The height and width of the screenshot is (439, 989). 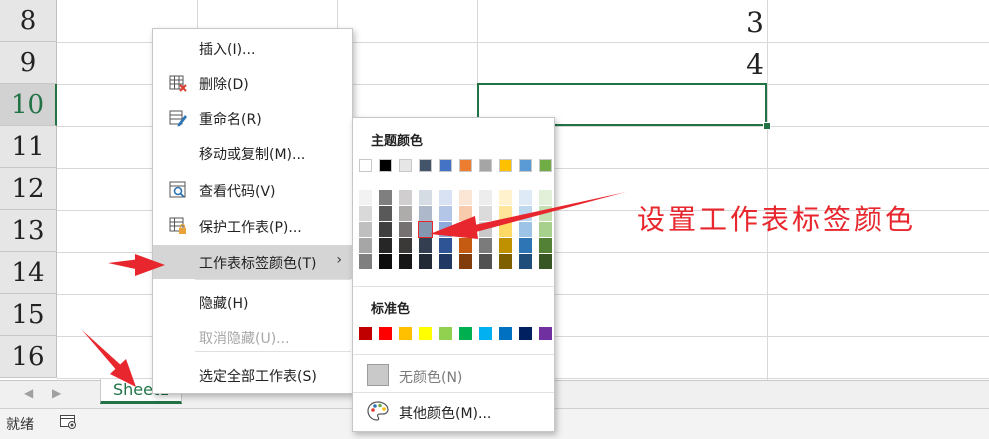 I want to click on arrow-to-color-icon, so click(x=528, y=215).